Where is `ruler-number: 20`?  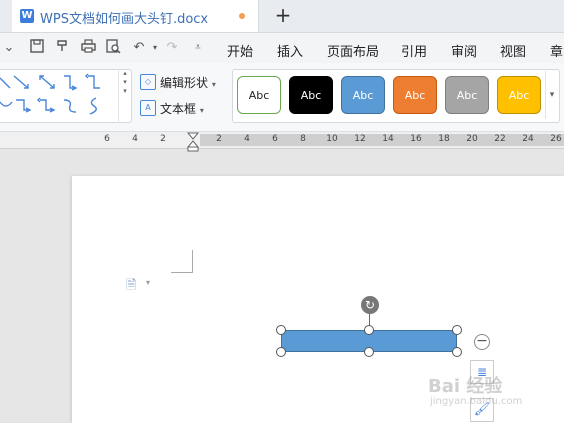
ruler-number: 20 is located at coordinates (472, 139).